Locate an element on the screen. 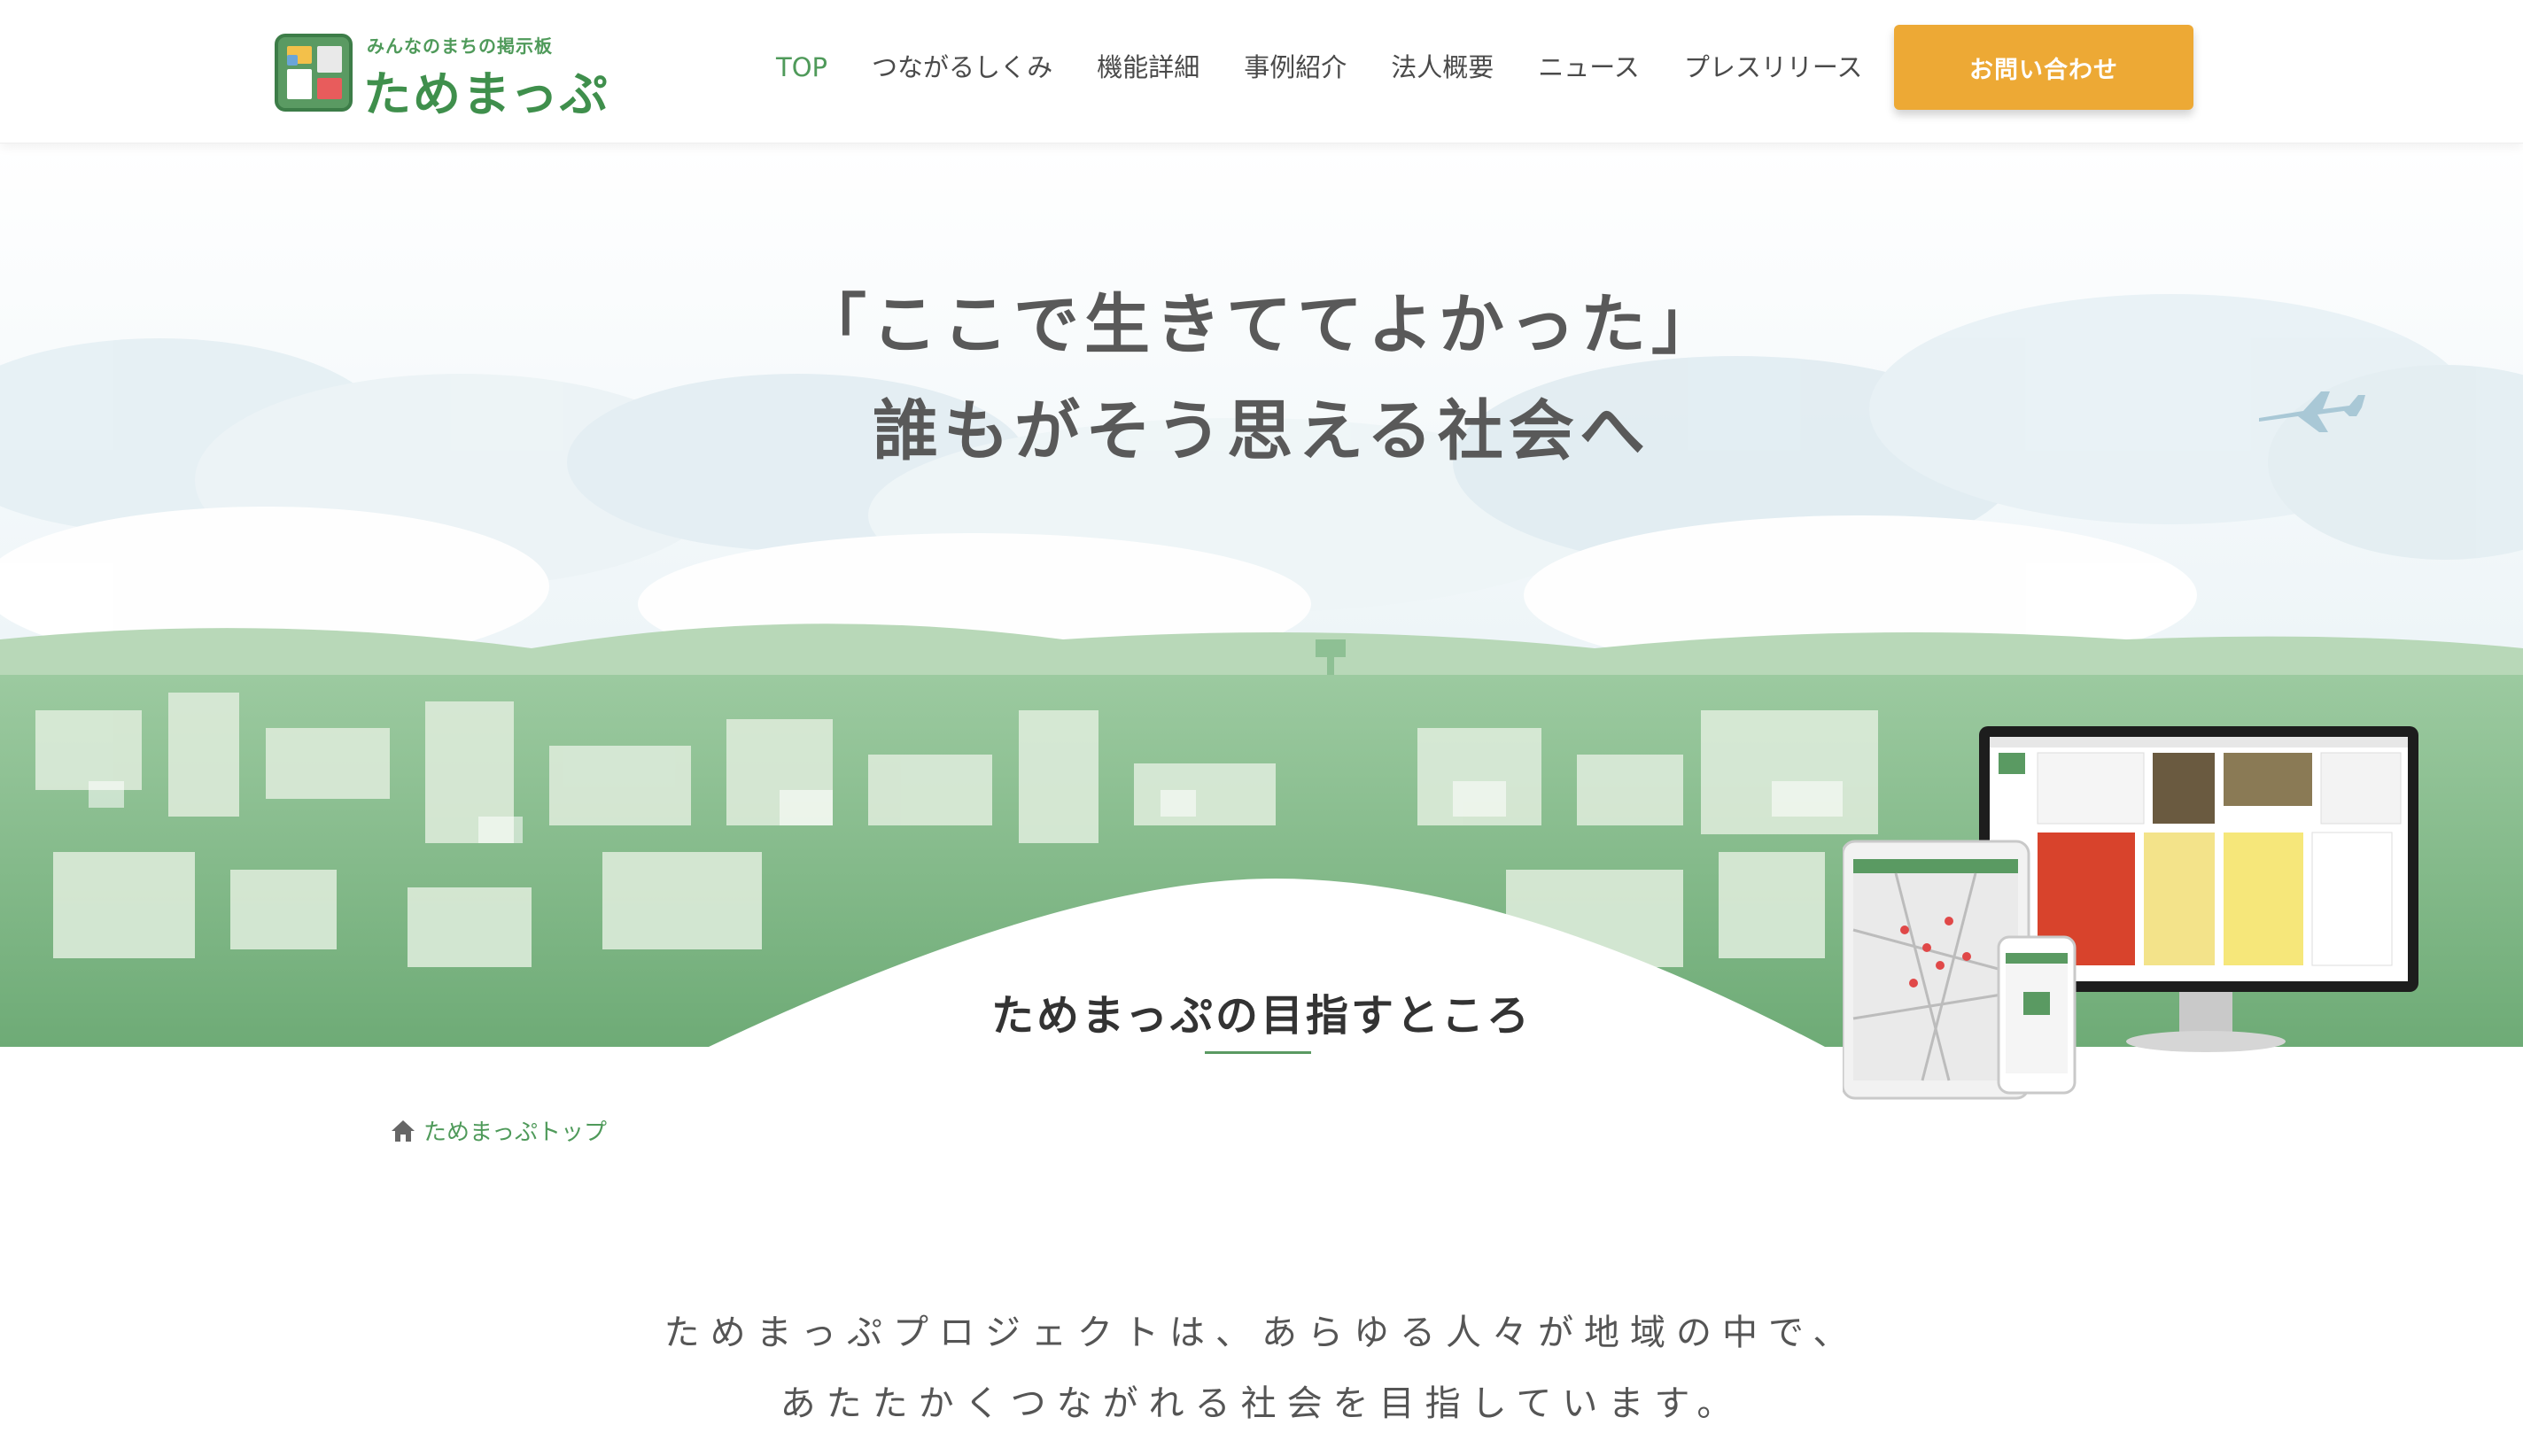 The width and height of the screenshot is (2523, 1456). logo-tagline: みんなのまちの掲示板 is located at coordinates (460, 46).